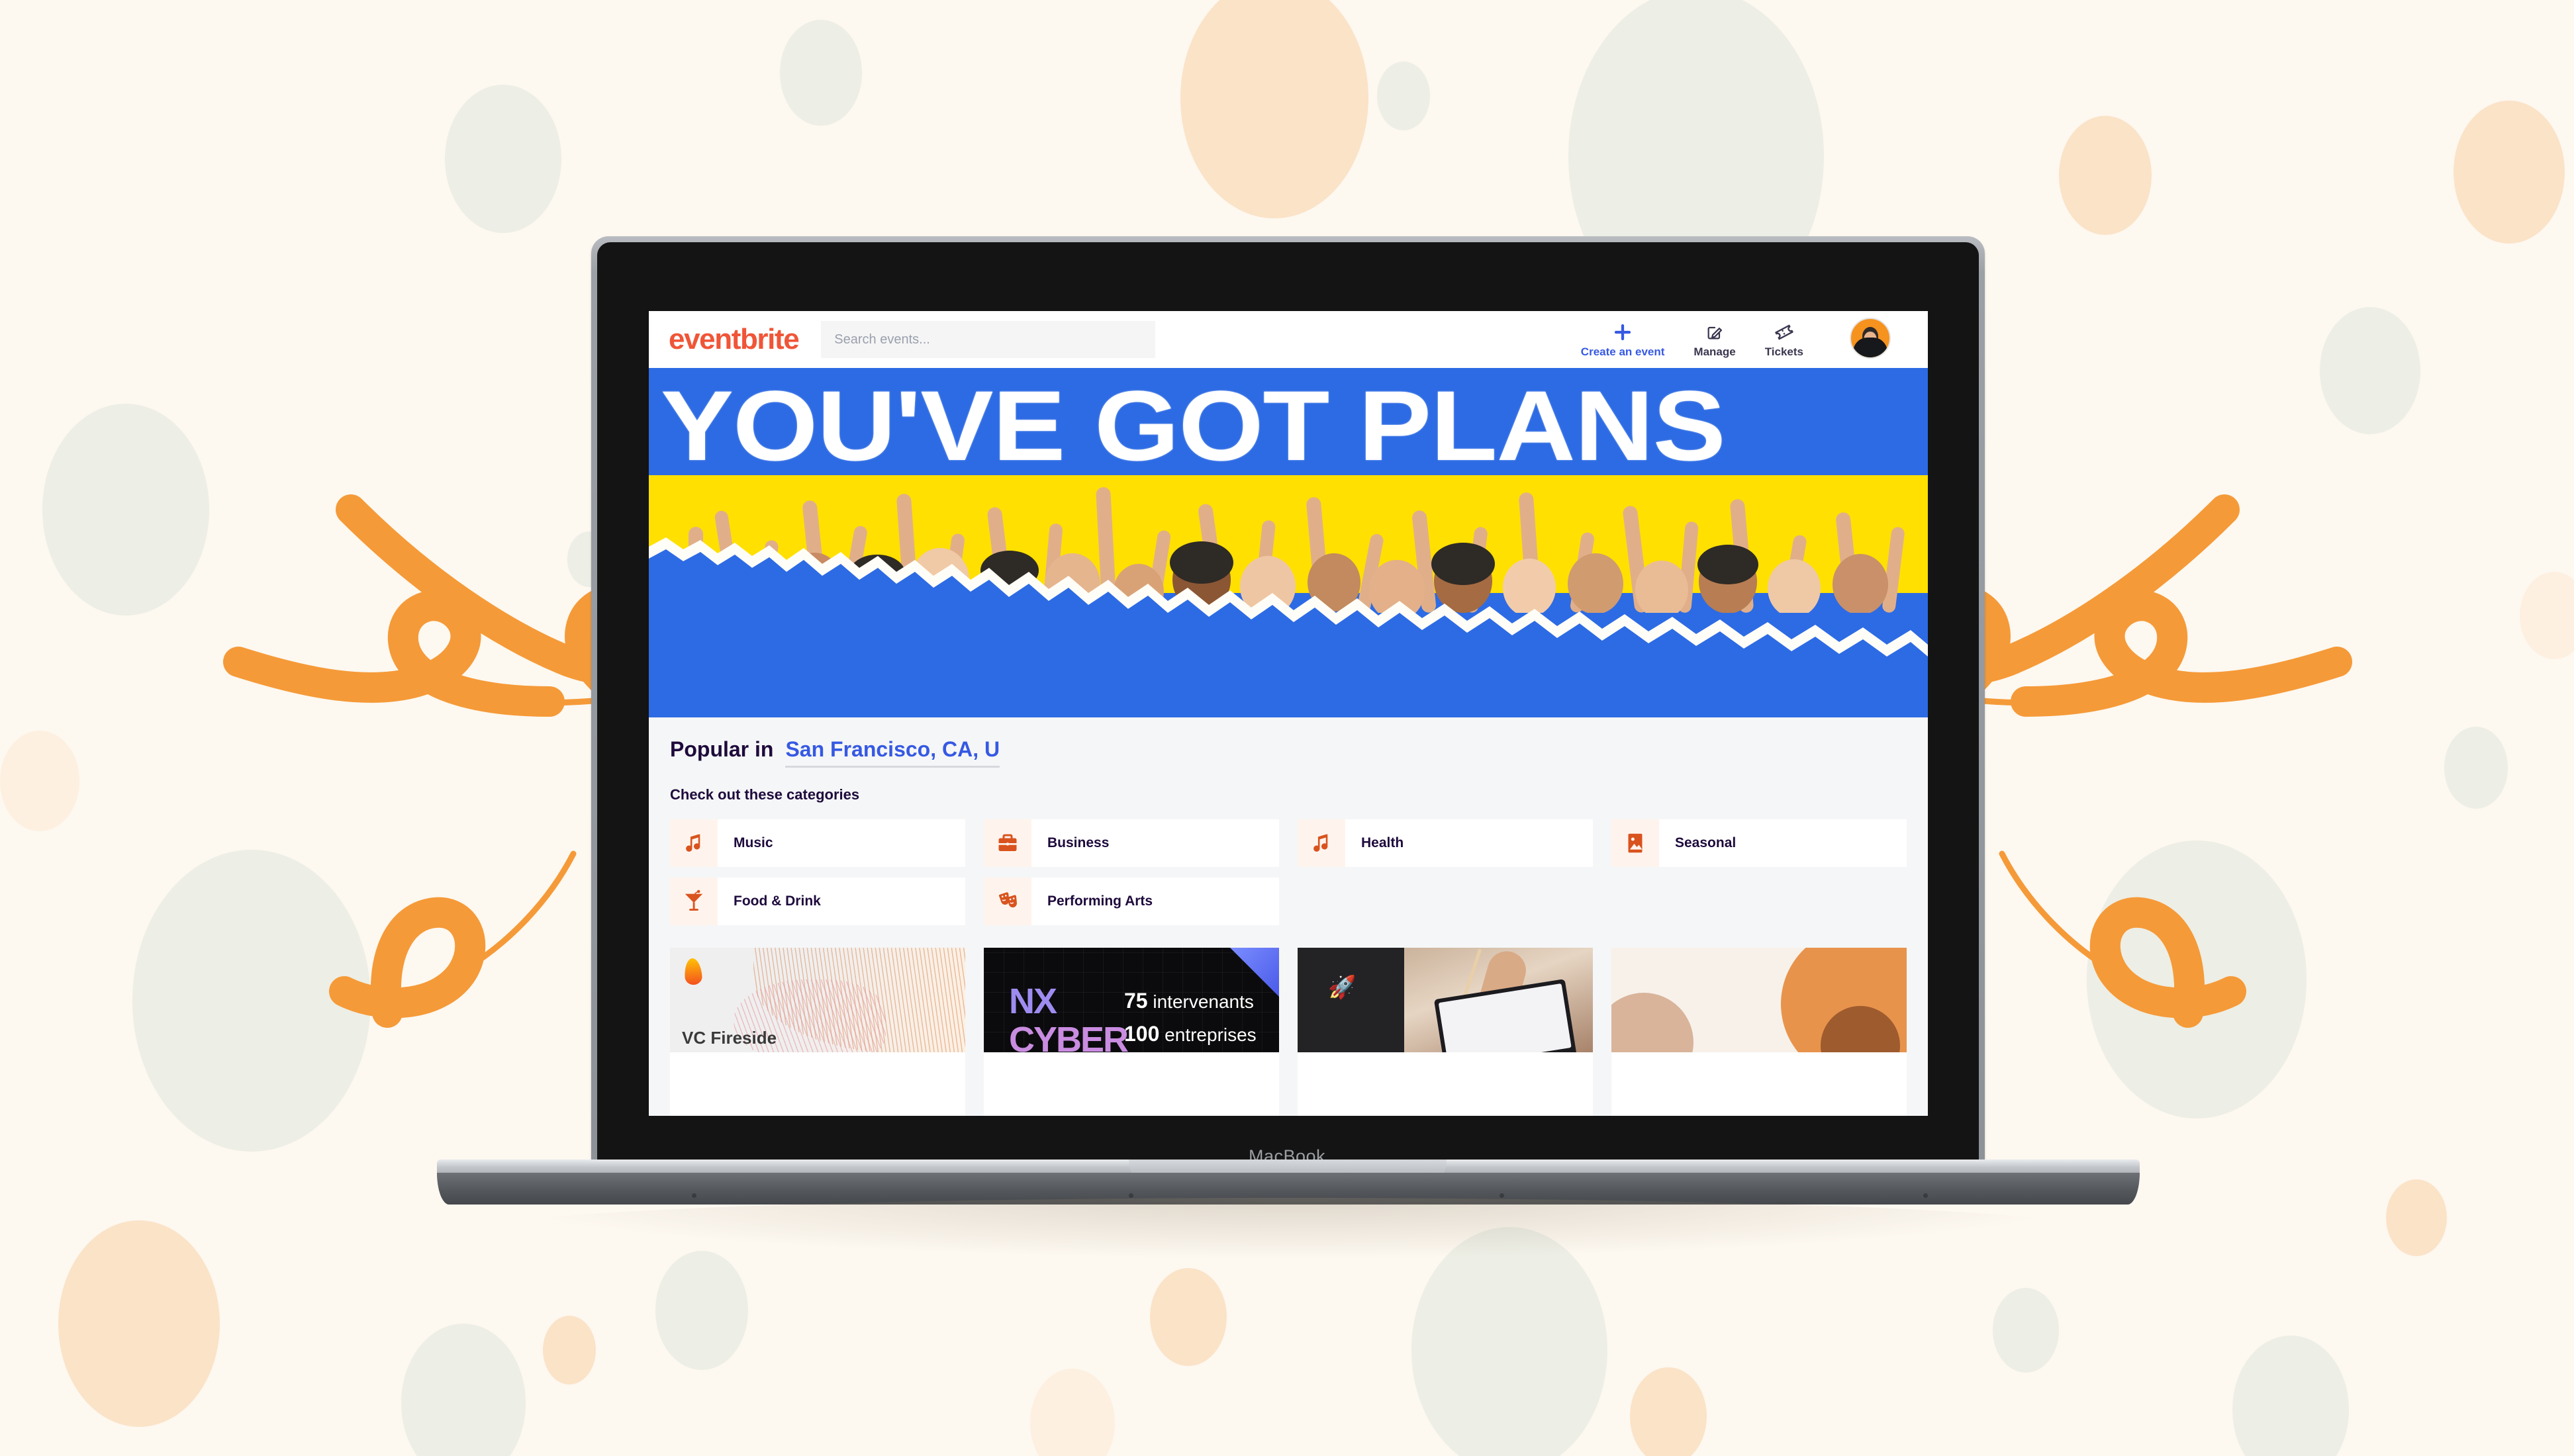 Image resolution: width=2574 pixels, height=1456 pixels. What do you see at coordinates (1706, 842) in the screenshot?
I see `category-label: Seasonal` at bounding box center [1706, 842].